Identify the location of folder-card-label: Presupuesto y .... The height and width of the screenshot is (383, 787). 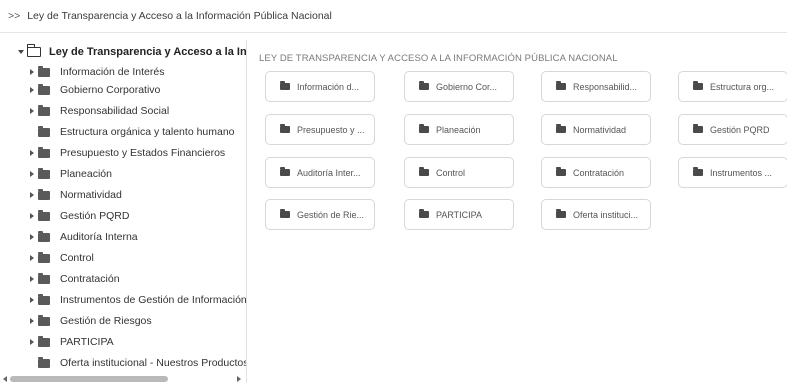
(331, 129).